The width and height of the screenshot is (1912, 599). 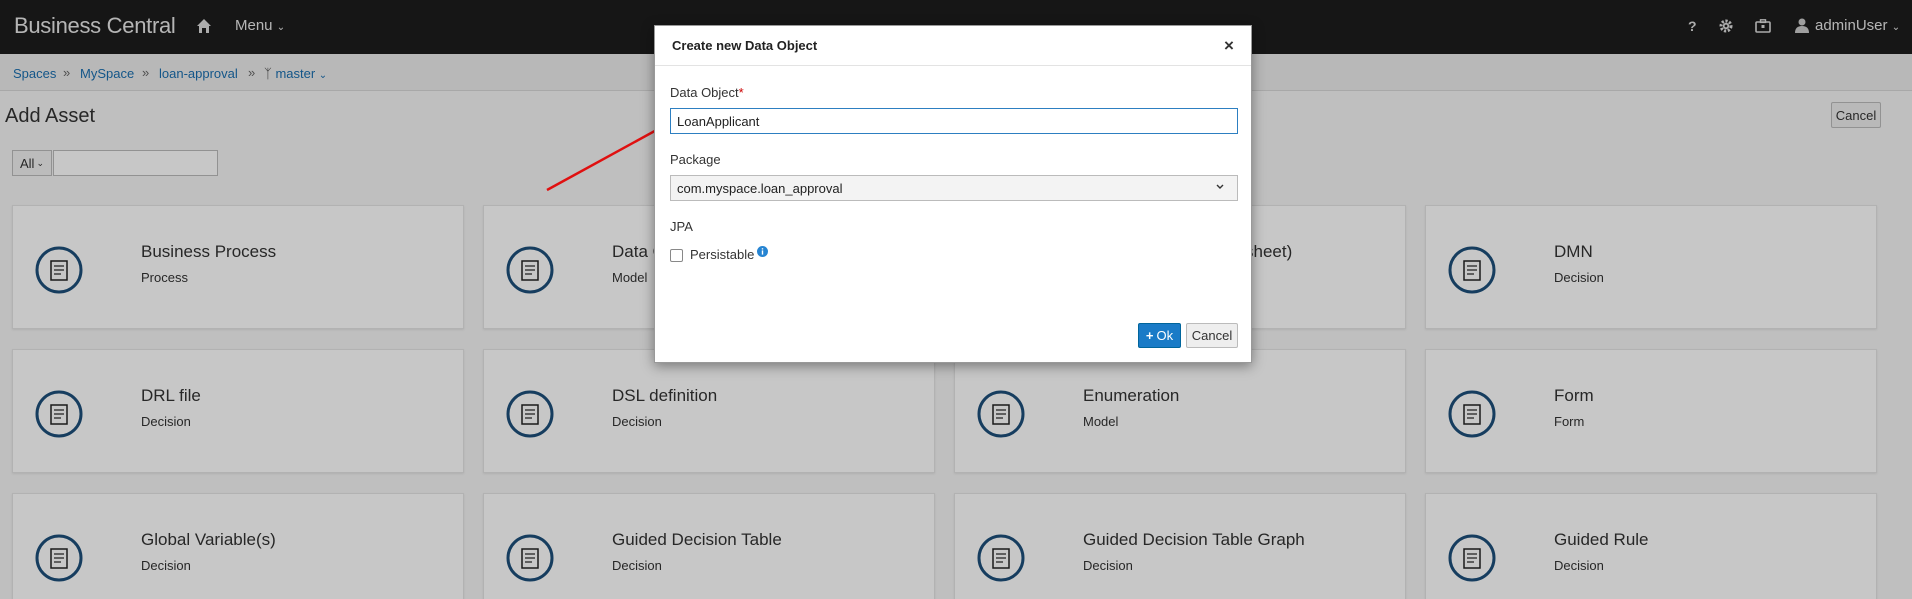 What do you see at coordinates (1165, 335) in the screenshot?
I see `ok-label: Ok` at bounding box center [1165, 335].